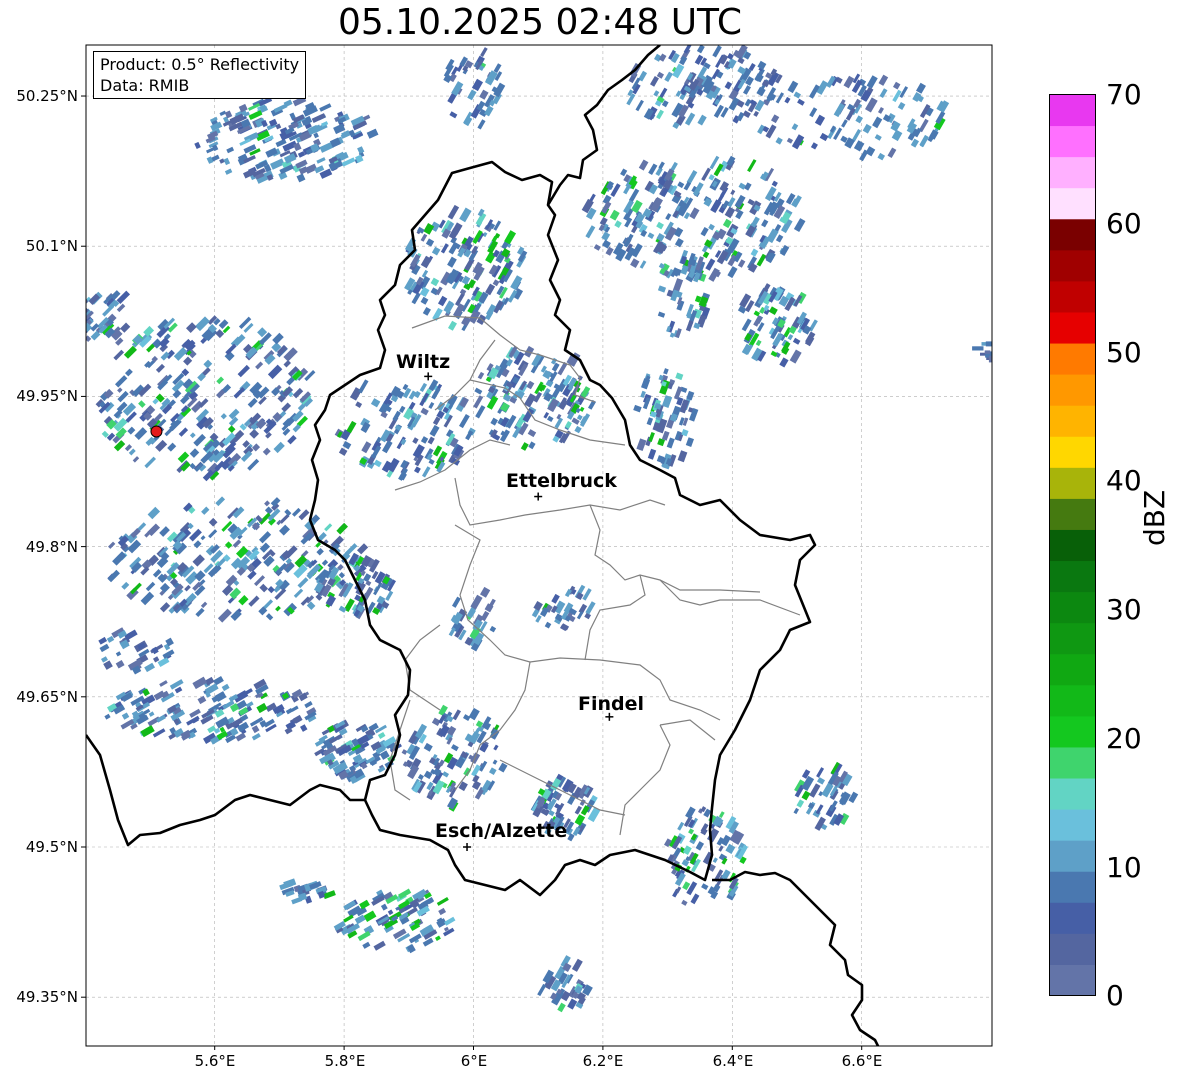 This screenshot has width=1184, height=1081. I want to click on x-tick-label: 6.2°E, so click(603, 1061).